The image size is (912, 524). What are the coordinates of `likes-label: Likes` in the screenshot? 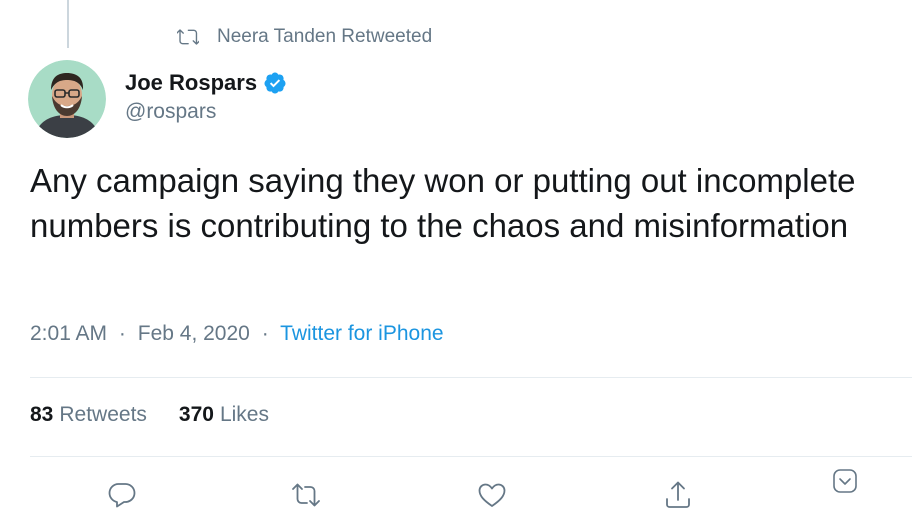 It's located at (244, 414).